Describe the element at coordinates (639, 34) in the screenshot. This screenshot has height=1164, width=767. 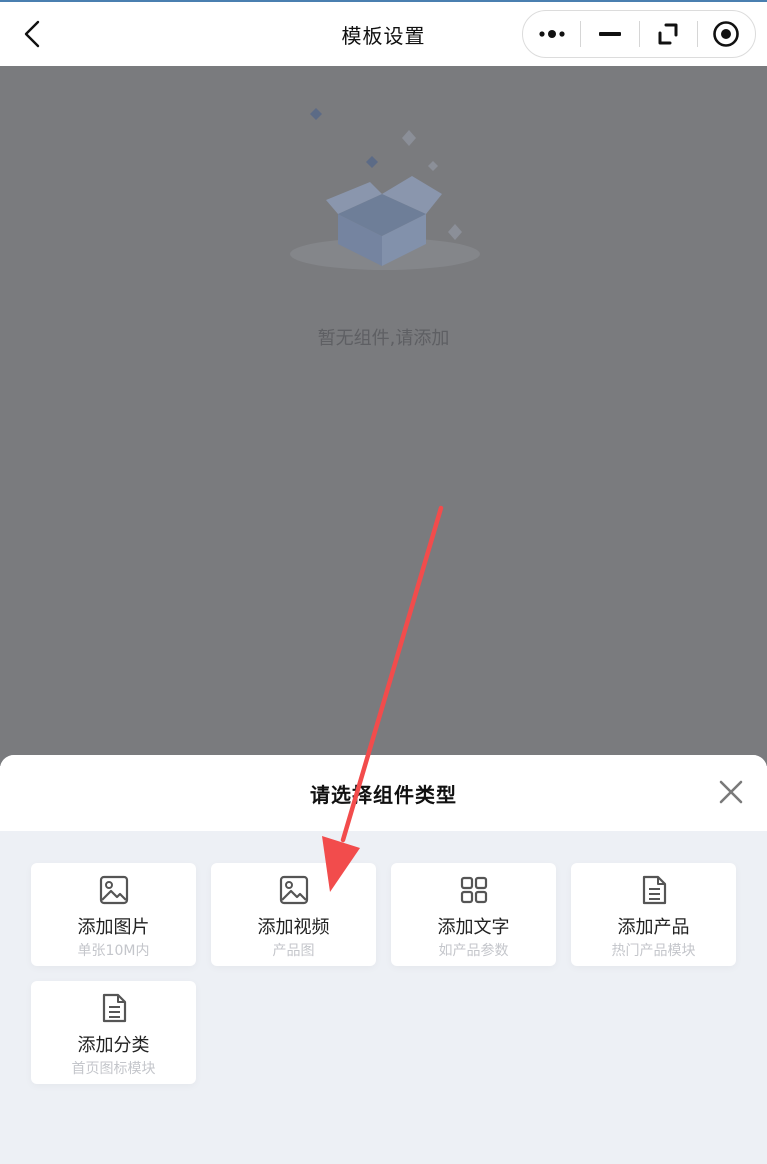
I see `mini-program-capsule` at that location.